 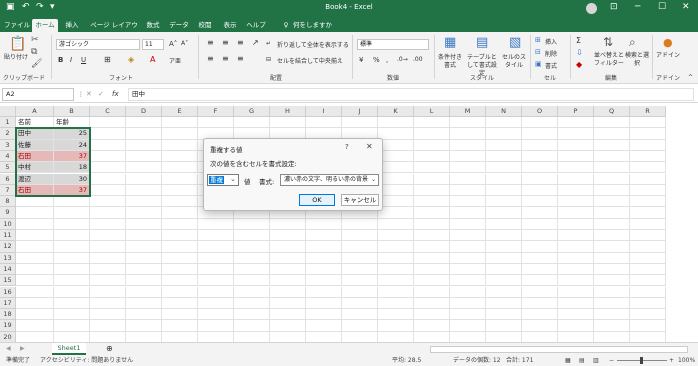 What do you see at coordinates (225, 58) in the screenshot?
I see `align-center-icon: ≡` at bounding box center [225, 58].